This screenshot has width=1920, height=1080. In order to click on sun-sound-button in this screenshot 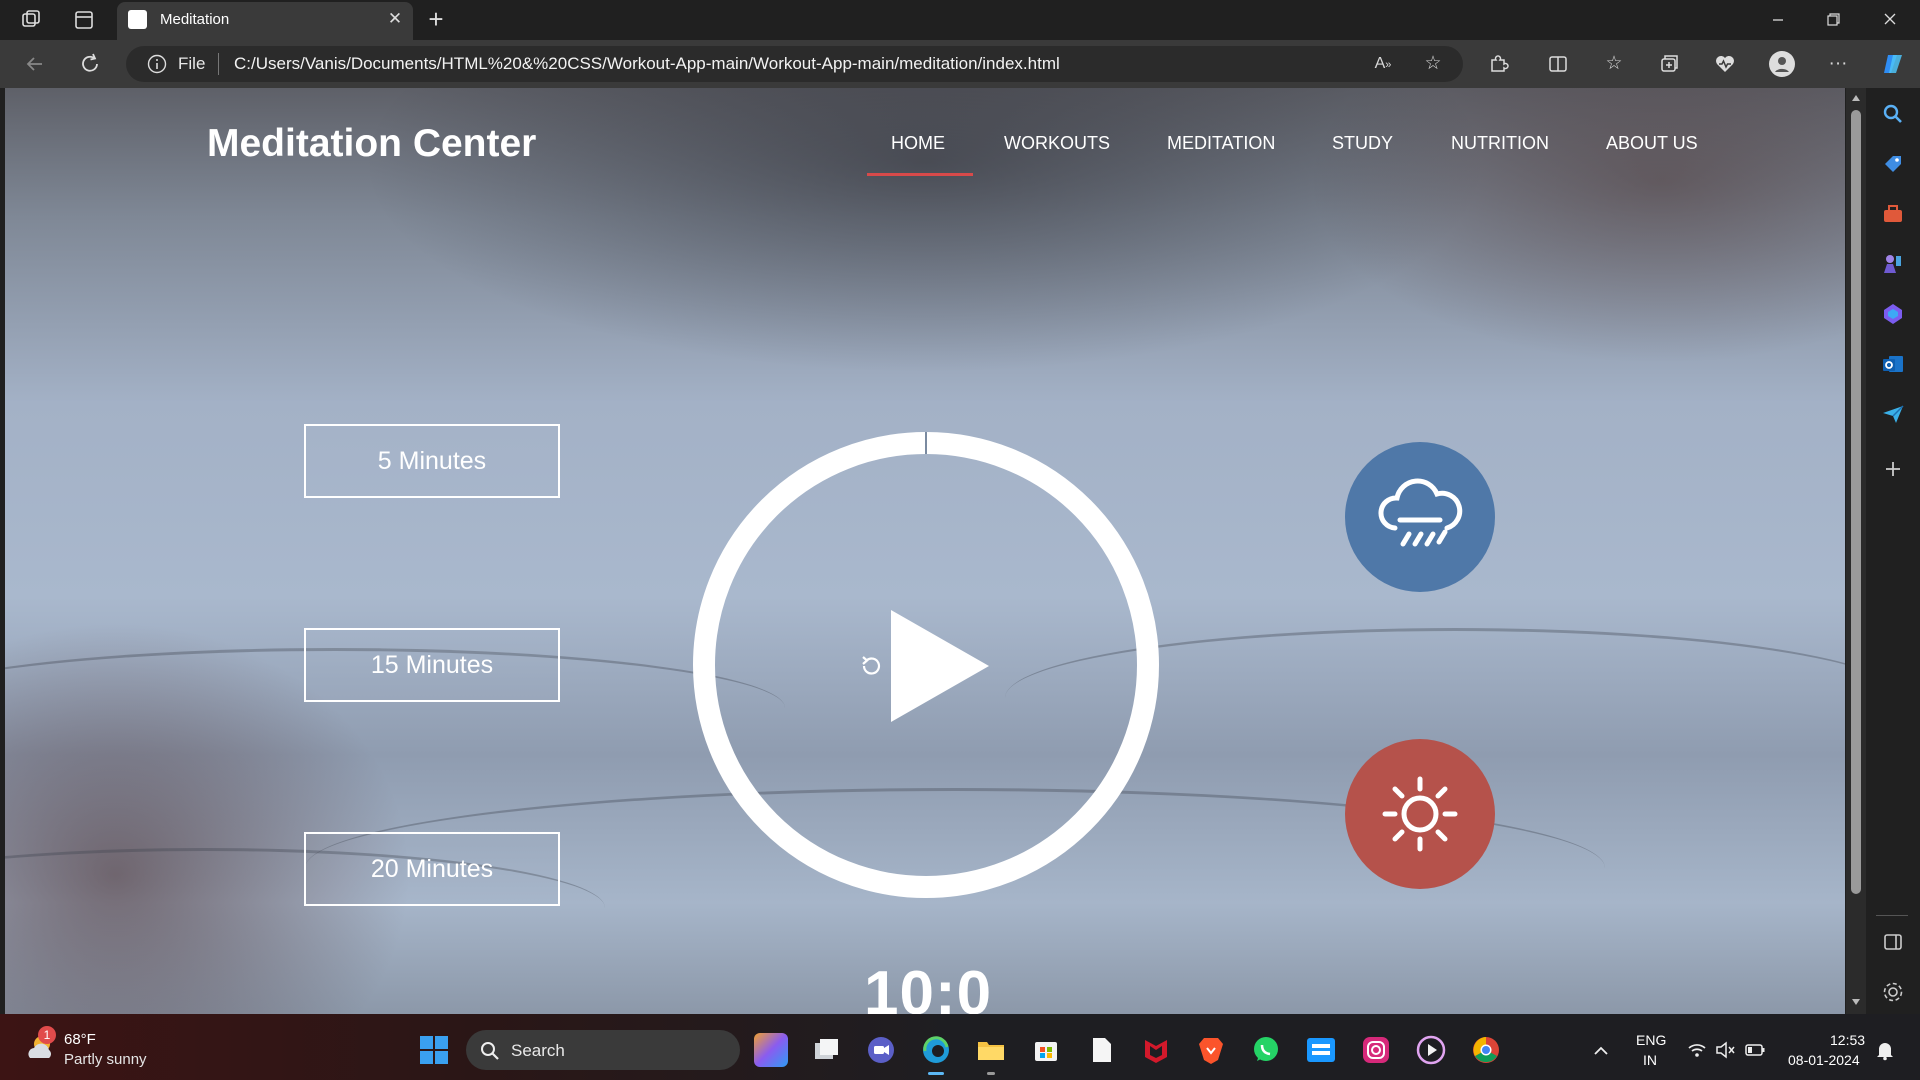, I will do `click(1420, 814)`.